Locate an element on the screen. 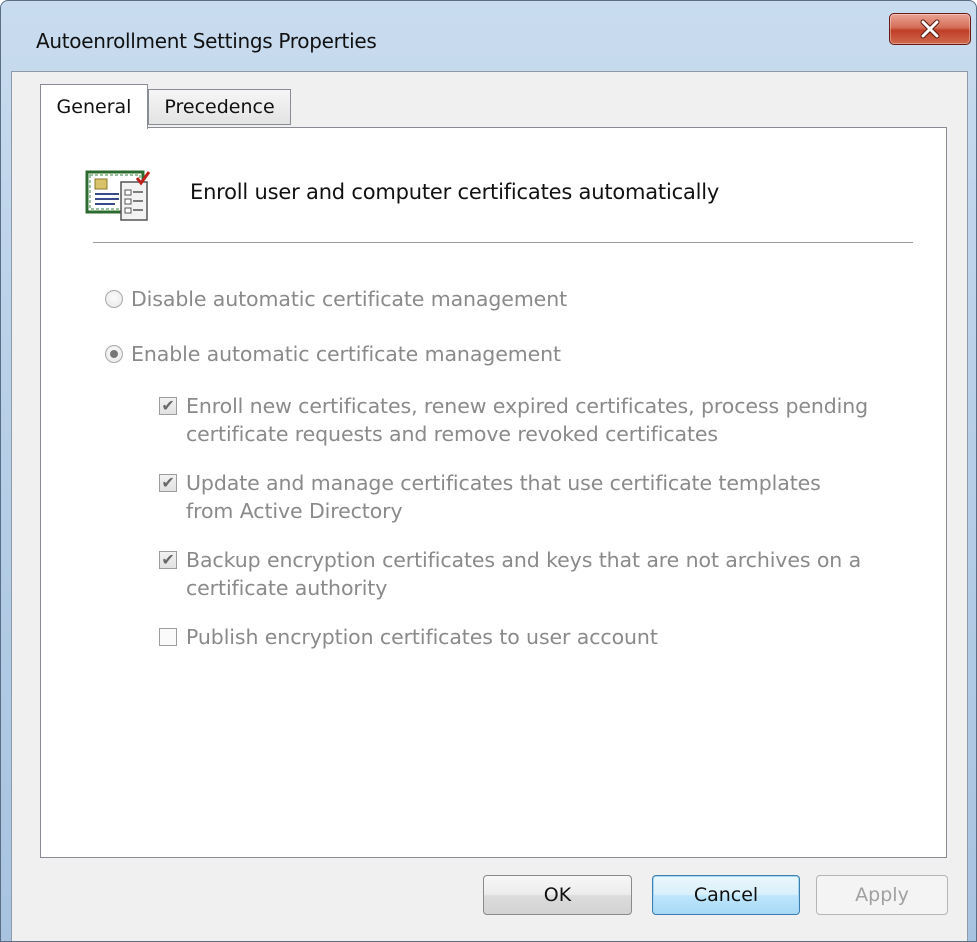  publish-certs-checkbox is located at coordinates (168, 637).